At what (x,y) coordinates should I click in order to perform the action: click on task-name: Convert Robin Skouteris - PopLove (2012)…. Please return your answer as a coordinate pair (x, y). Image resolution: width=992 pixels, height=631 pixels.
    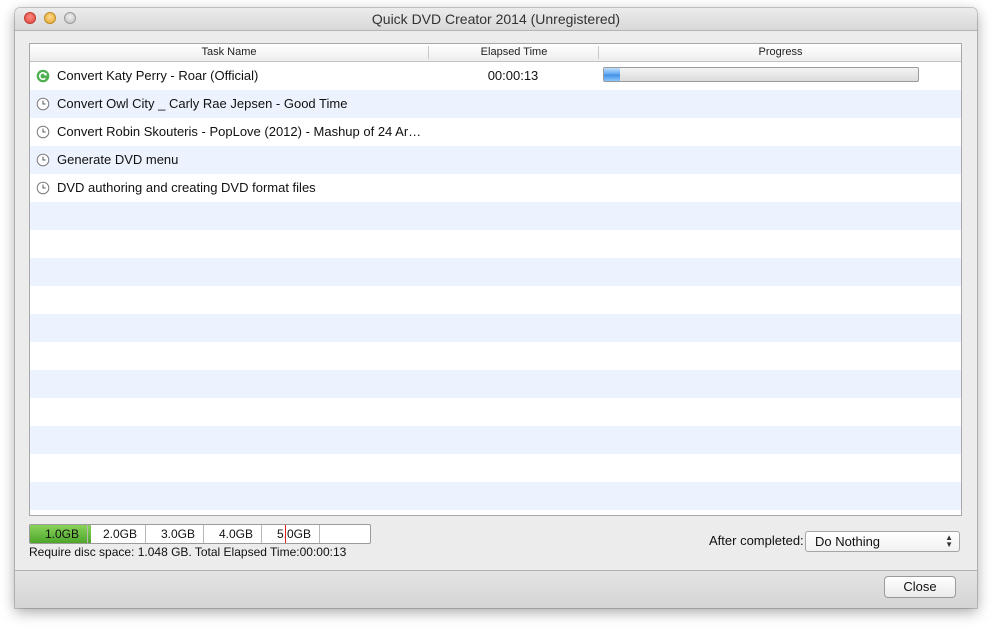
    Looking at the image, I should click on (239, 131).